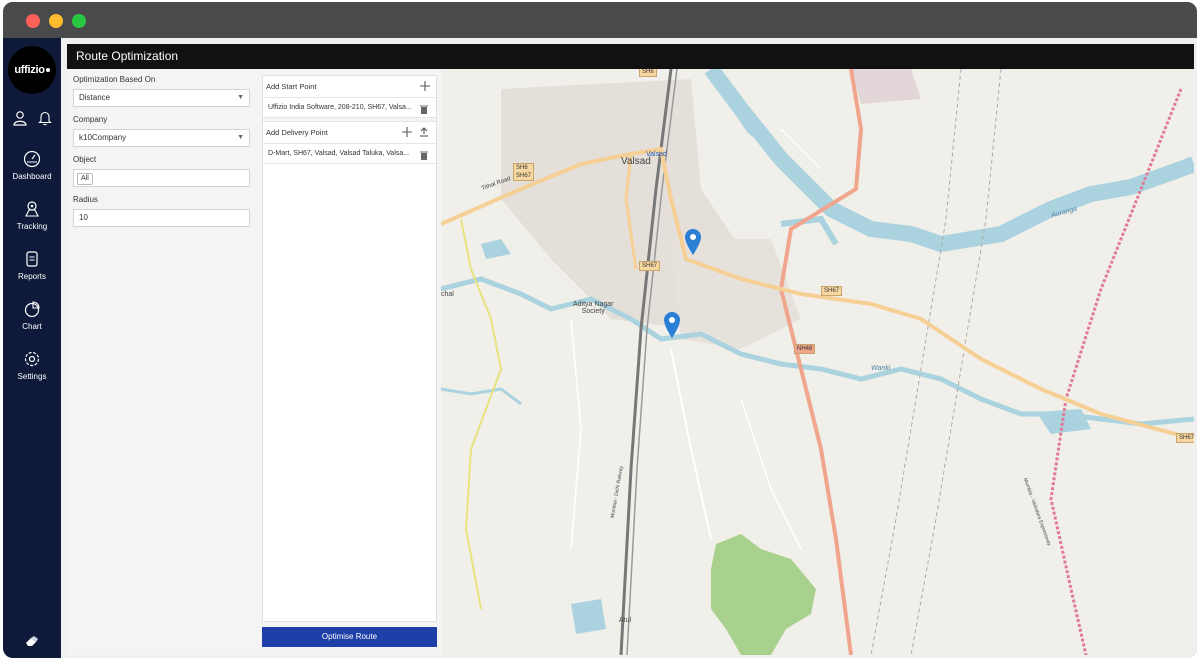 The width and height of the screenshot is (1200, 660). I want to click on start-point-header: Add Start Point, so click(349, 87).